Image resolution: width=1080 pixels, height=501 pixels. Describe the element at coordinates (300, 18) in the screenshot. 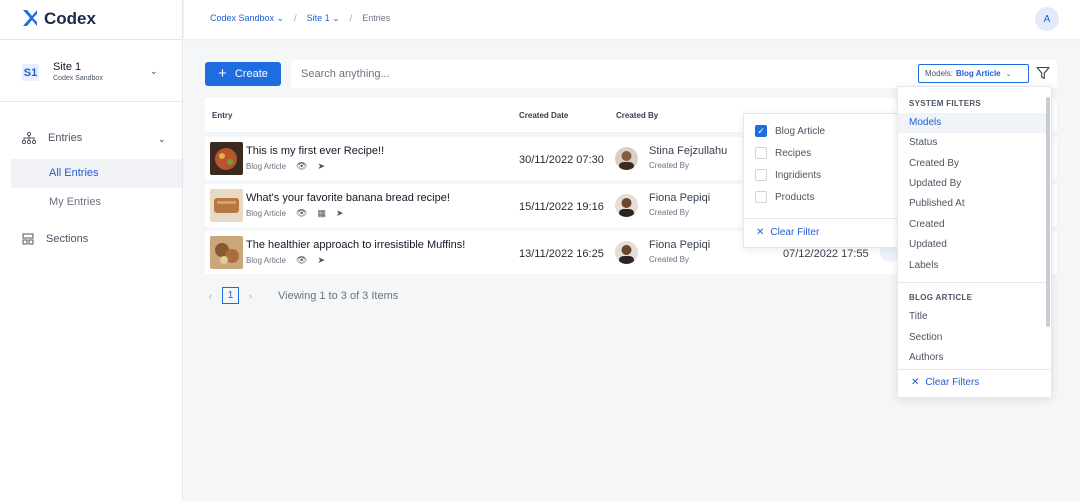

I see `breadcrumb: Codex Sandbox ⌄ / Site 1 ⌄ / Entries` at that location.